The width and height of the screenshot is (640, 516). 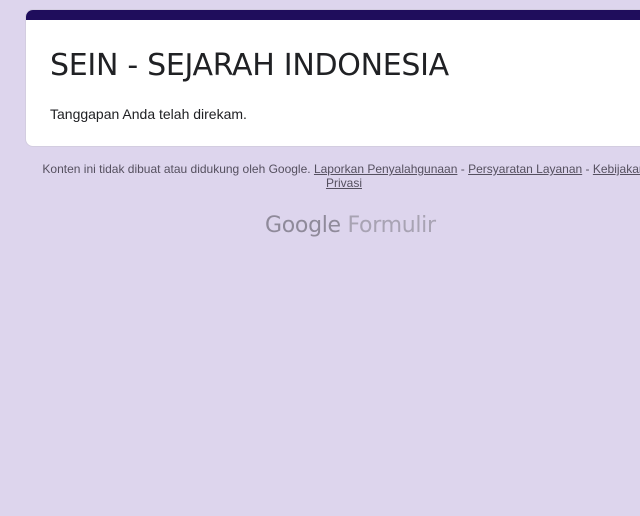 I want to click on google-forms-logo: Google Formulir, so click(x=350, y=226).